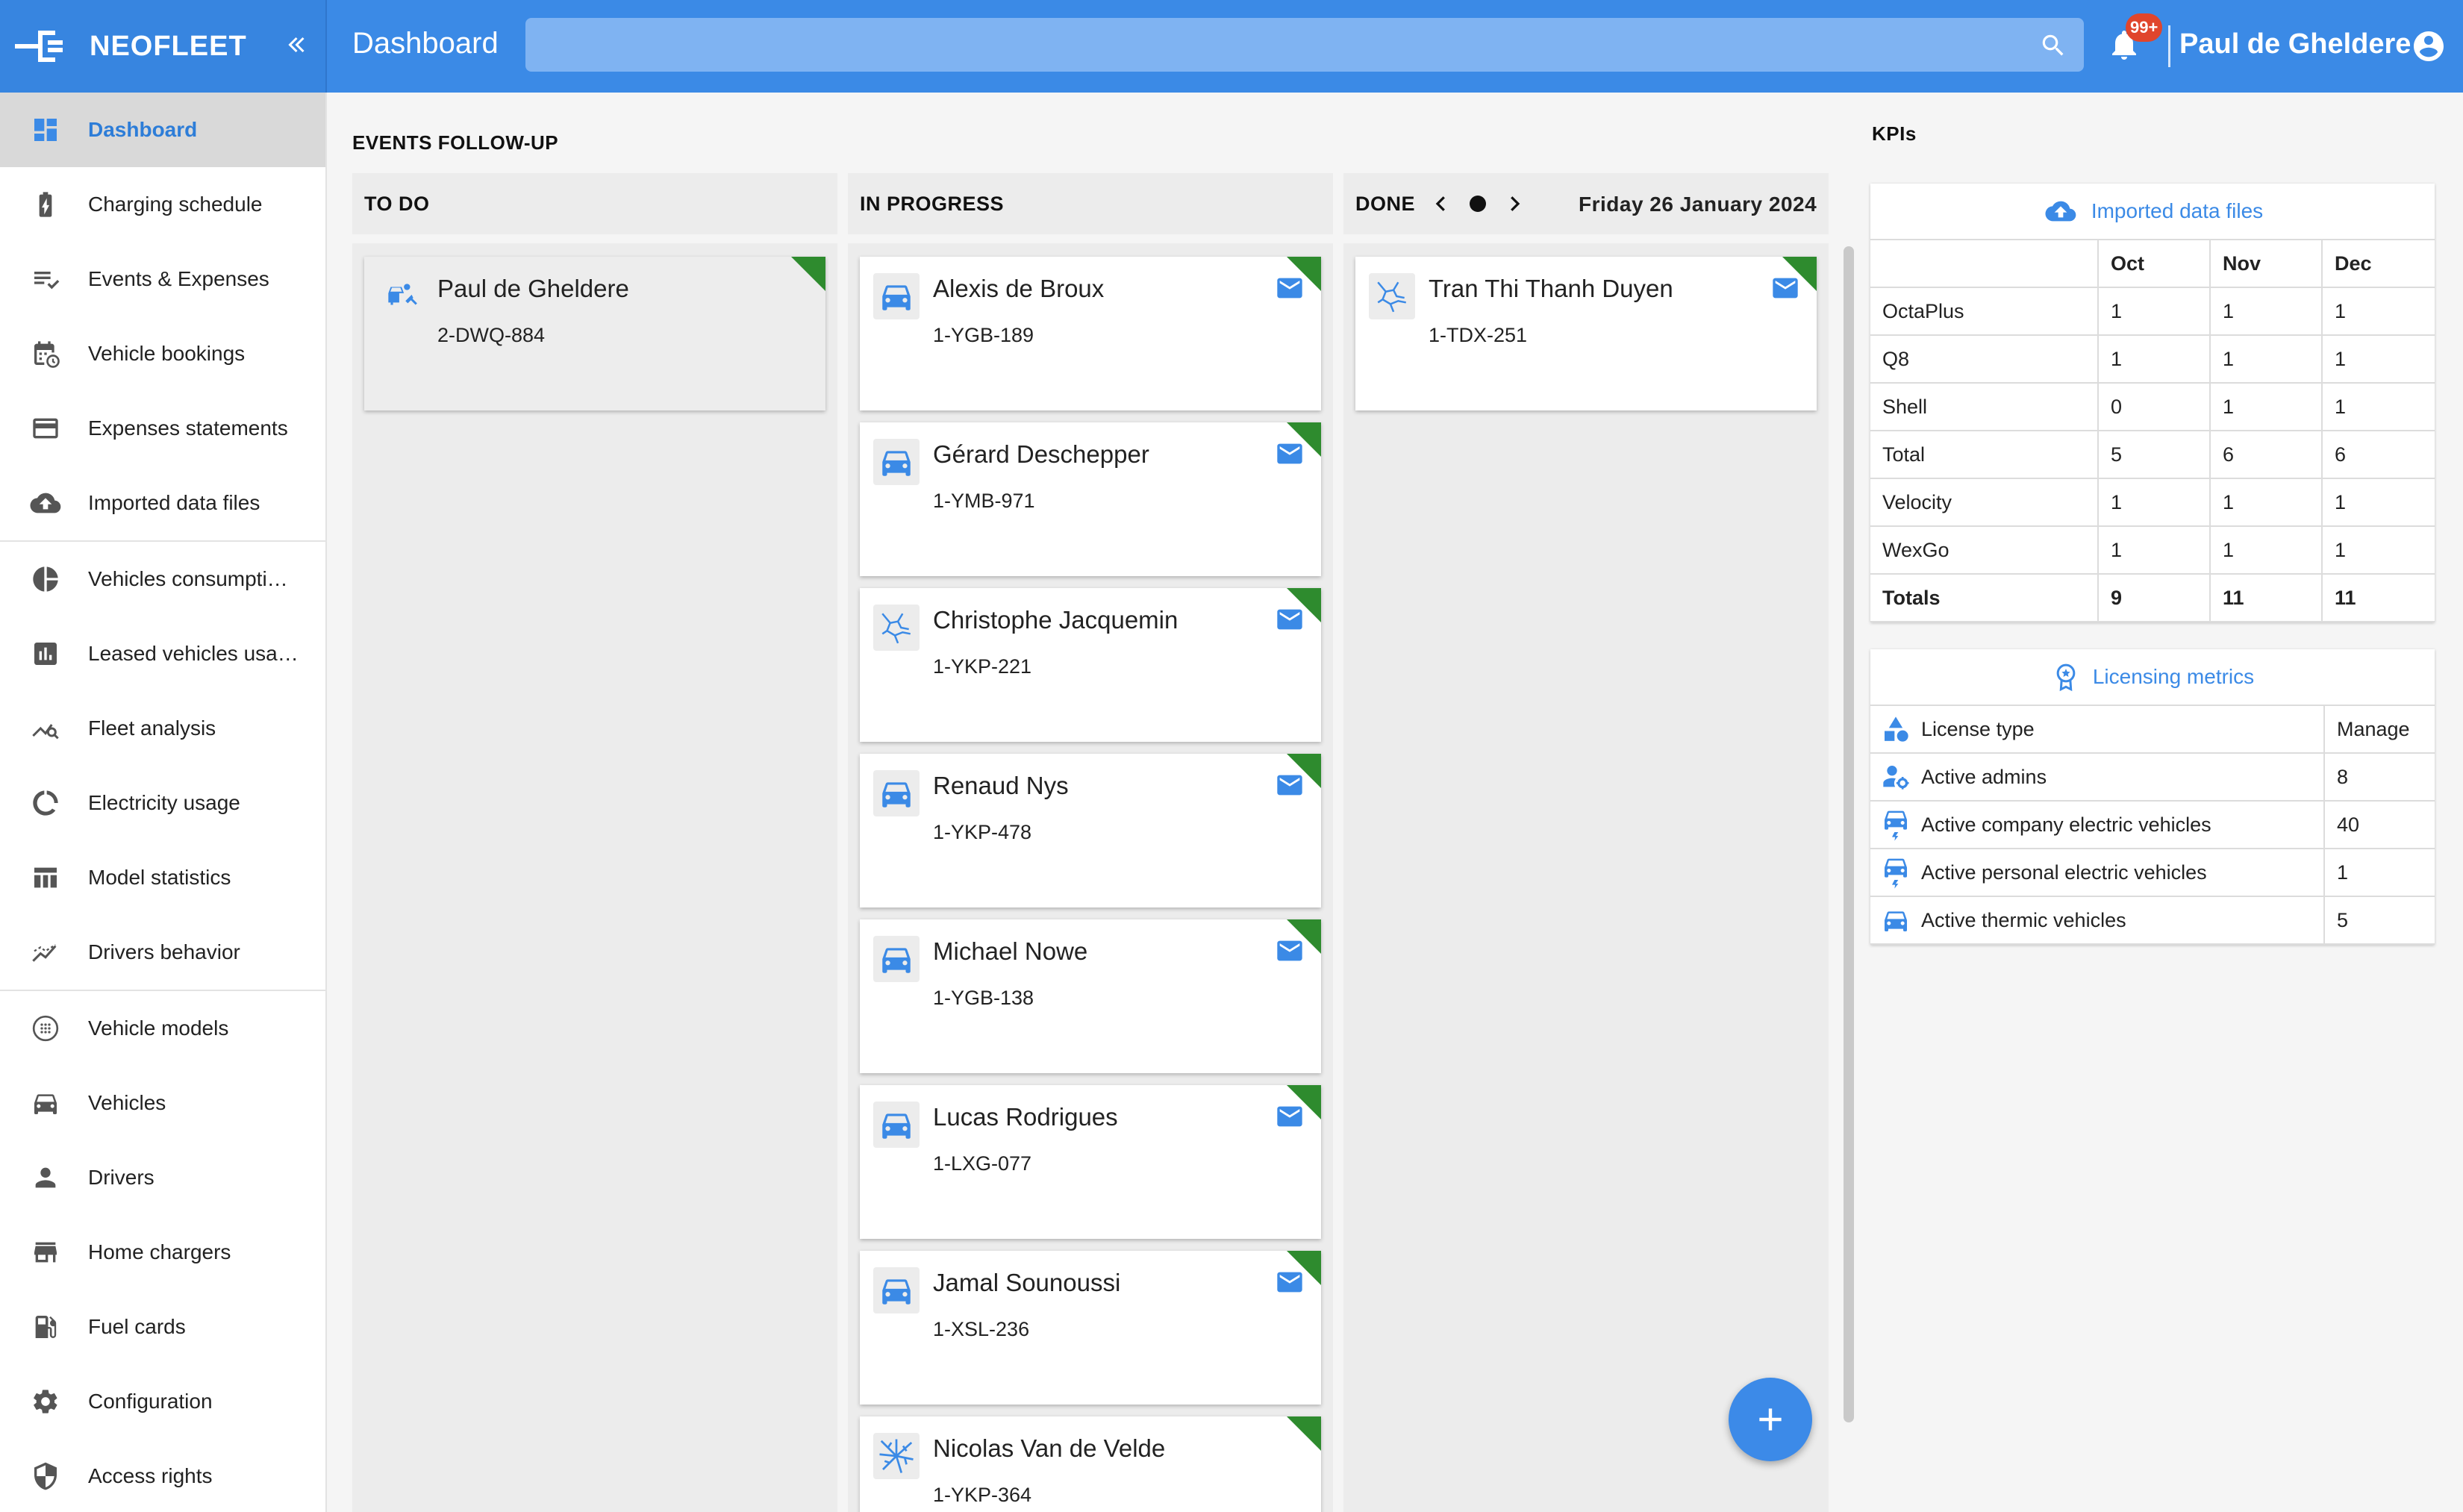 The image size is (2463, 1512). Describe the element at coordinates (1441, 203) in the screenshot. I see `chevron-left-icon` at that location.